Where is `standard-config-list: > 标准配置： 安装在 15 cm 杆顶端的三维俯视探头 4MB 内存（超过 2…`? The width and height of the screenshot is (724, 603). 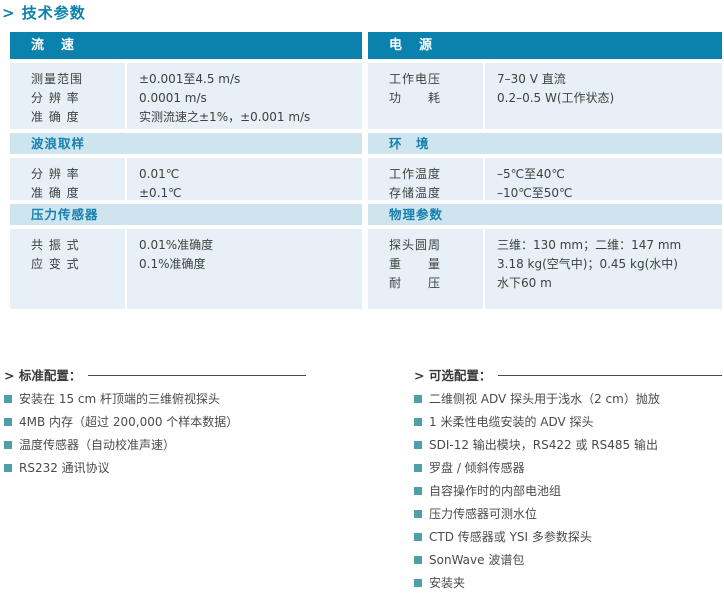
standard-config-list: > 标准配置： 安装在 15 cm 杆顶端的三维俯视探头 4MB 内存（超过 2… is located at coordinates (155, 420).